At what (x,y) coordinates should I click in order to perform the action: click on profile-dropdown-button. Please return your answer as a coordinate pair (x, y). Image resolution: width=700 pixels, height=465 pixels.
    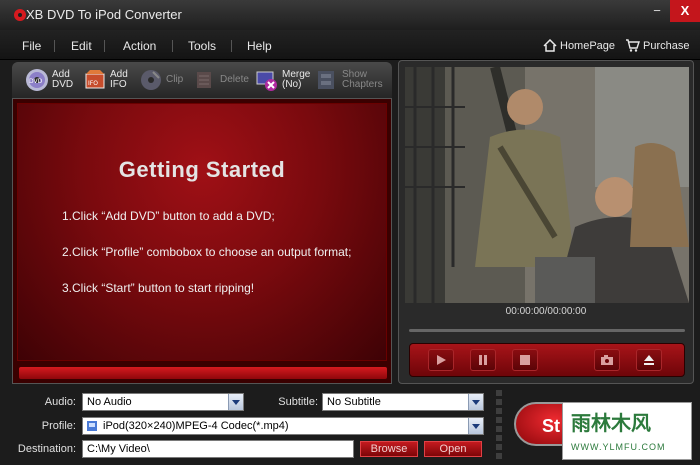
    Looking at the image, I should click on (475, 426).